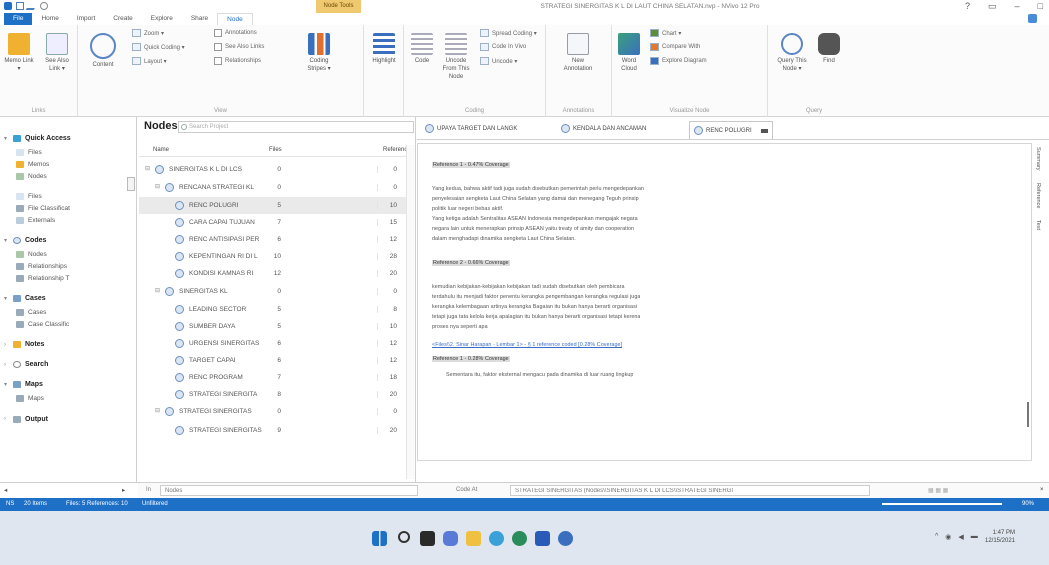 The width and height of the screenshot is (1049, 565). What do you see at coordinates (384, 49) in the screenshot?
I see `highlight-button: Highlight` at bounding box center [384, 49].